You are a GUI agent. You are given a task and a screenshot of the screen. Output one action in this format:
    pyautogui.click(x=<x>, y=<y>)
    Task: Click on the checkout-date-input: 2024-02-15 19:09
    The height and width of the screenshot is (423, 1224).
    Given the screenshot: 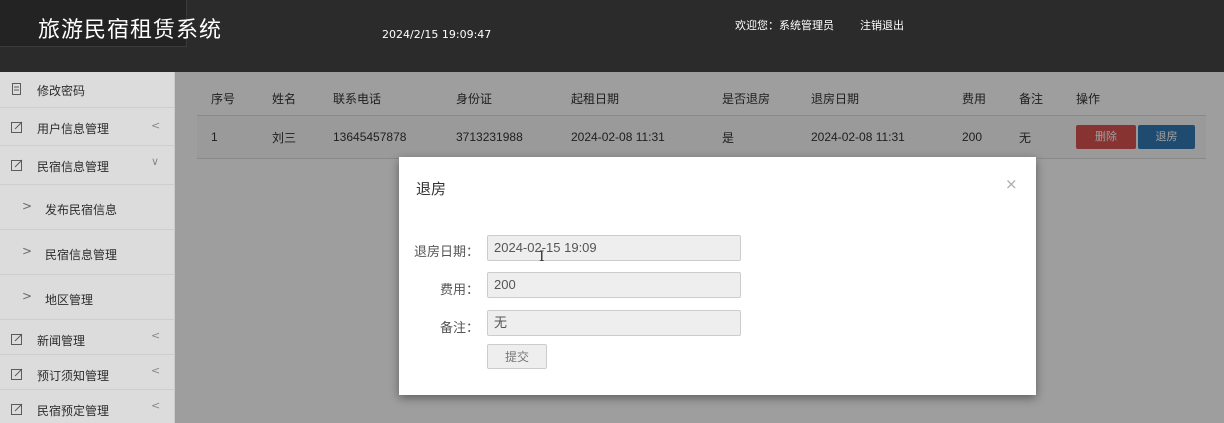 What is the action you would take?
    pyautogui.click(x=614, y=248)
    